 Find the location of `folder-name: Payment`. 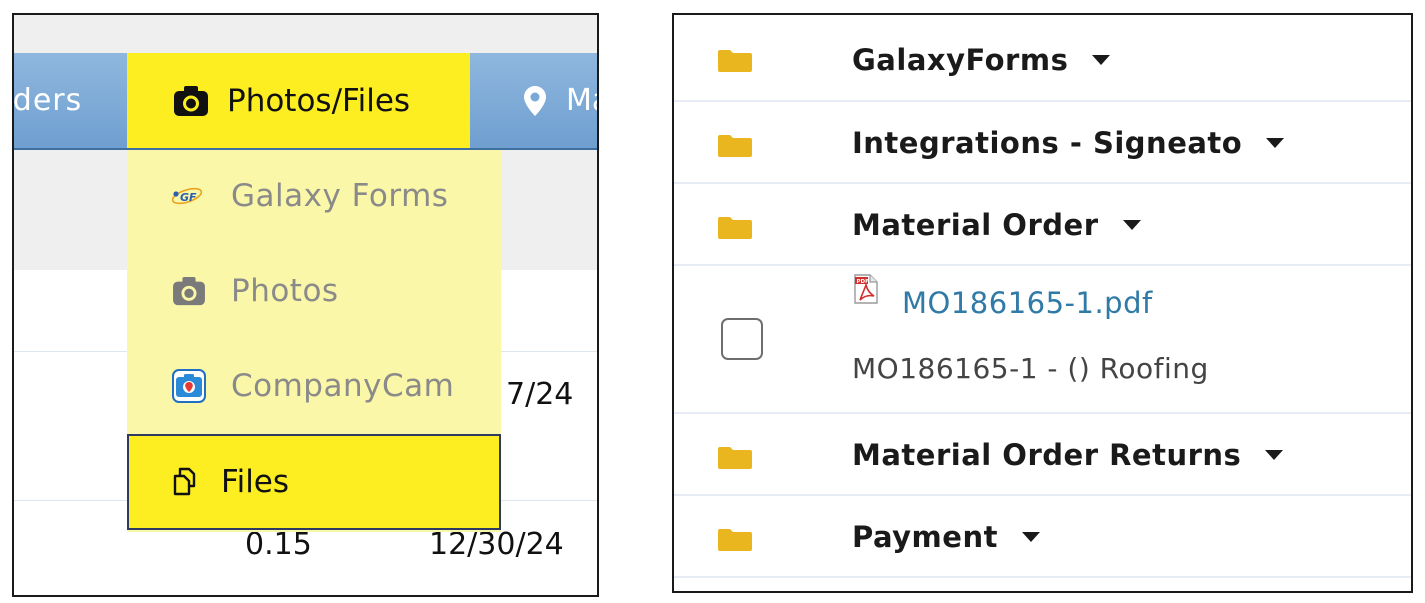

folder-name: Payment is located at coordinates (946, 537).